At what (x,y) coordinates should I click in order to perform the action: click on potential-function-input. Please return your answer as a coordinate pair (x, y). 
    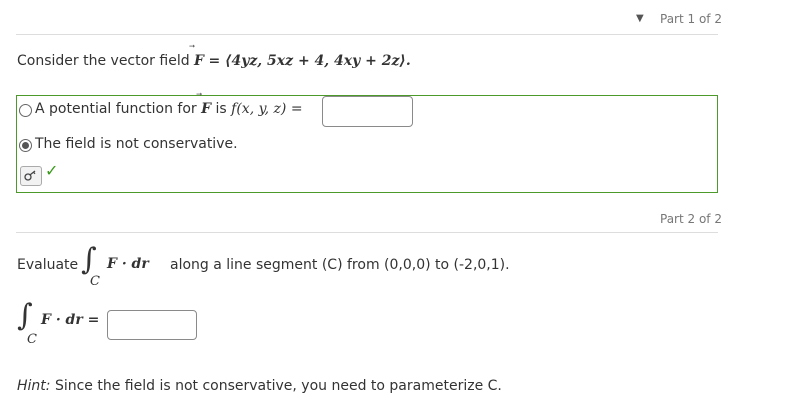
    Looking at the image, I should click on (367, 111).